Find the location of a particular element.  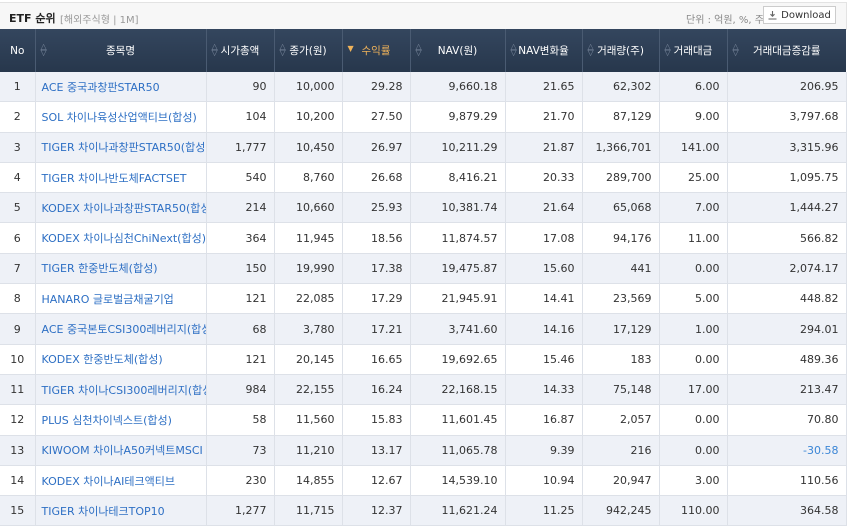

column-header-label: 수익률 is located at coordinates (376, 51).